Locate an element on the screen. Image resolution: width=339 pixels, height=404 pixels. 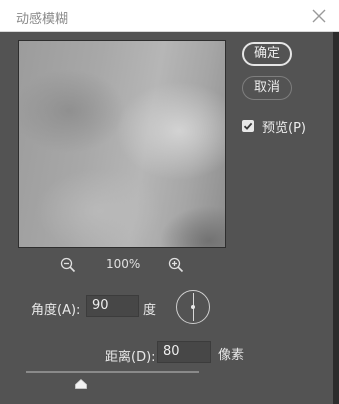
distance-input: 80 is located at coordinates (184, 352).